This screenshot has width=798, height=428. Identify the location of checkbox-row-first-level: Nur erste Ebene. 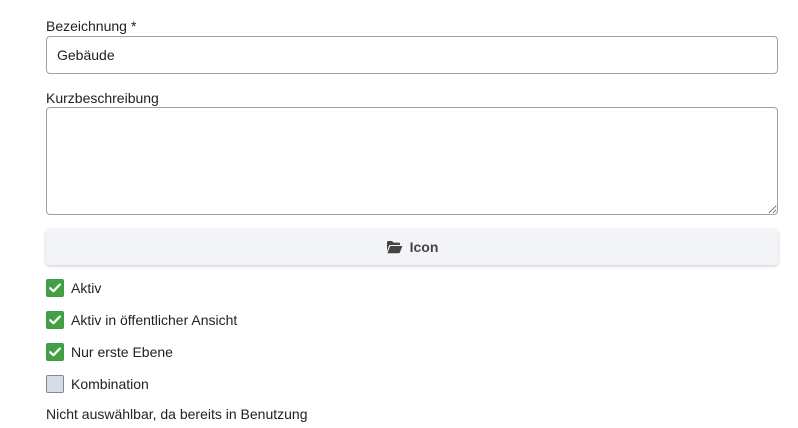
(109, 352).